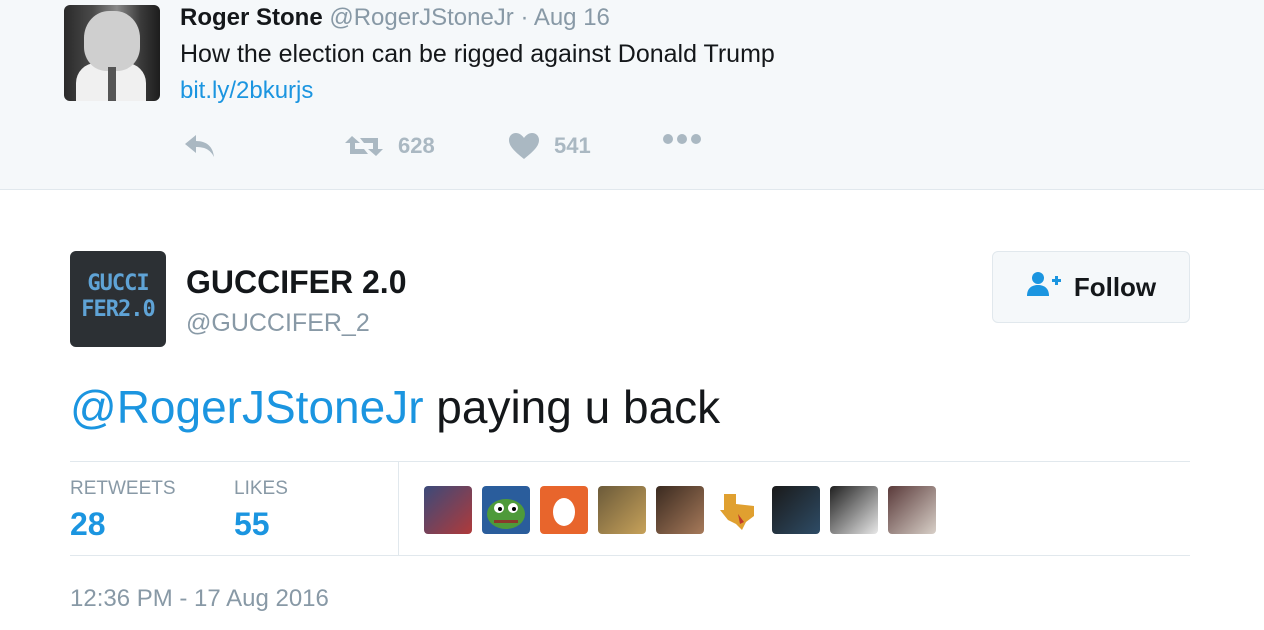 Image resolution: width=1264 pixels, height=630 pixels. I want to click on guccifer-avatar: GUCCI FER2.0, so click(118, 299).